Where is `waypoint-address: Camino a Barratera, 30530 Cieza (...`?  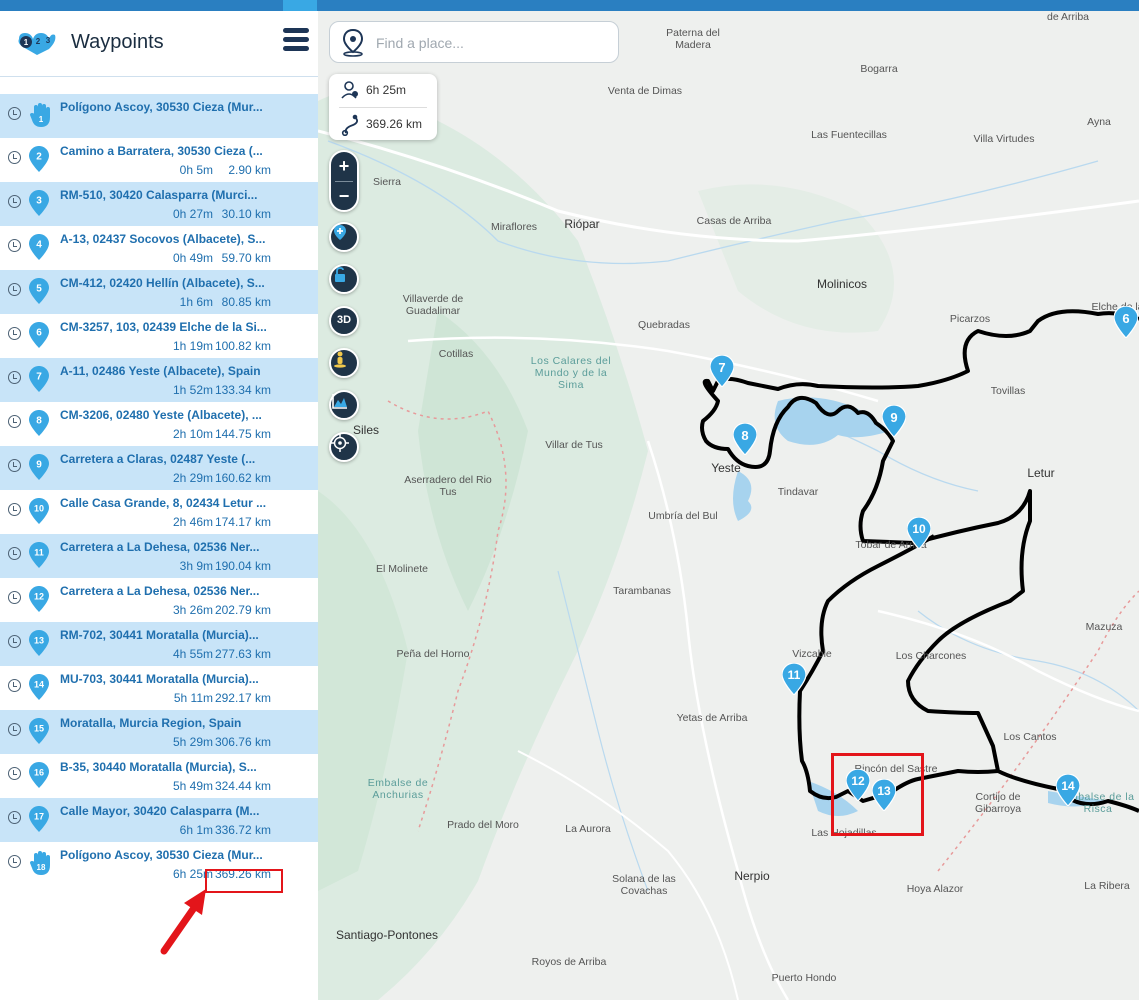
waypoint-address: Camino a Barratera, 30530 Cieza (... is located at coordinates (167, 151).